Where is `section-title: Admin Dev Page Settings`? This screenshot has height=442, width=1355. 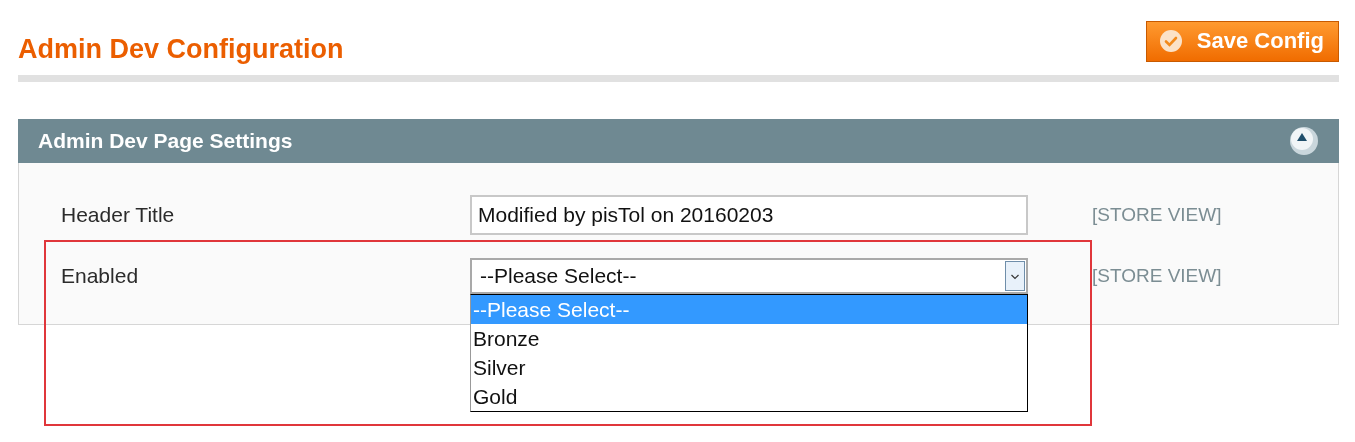 section-title: Admin Dev Page Settings is located at coordinates (165, 141).